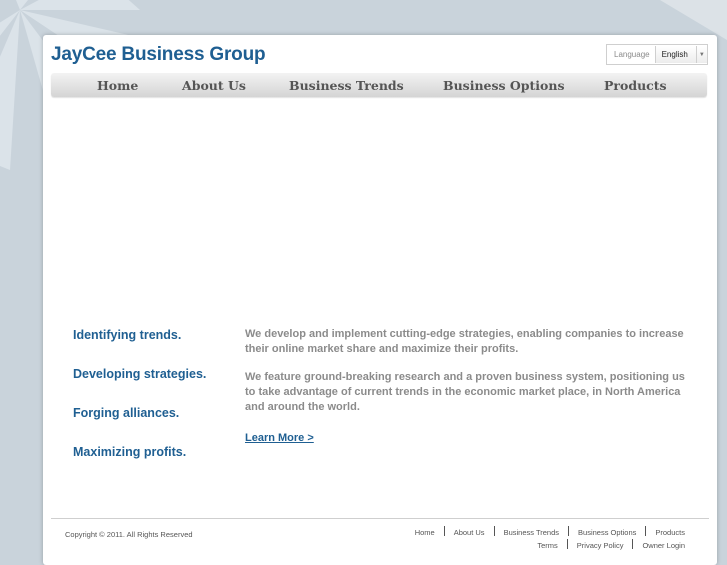 The image size is (727, 565). What do you see at coordinates (158, 55) in the screenshot?
I see `site-logo: JayCee Business Group` at bounding box center [158, 55].